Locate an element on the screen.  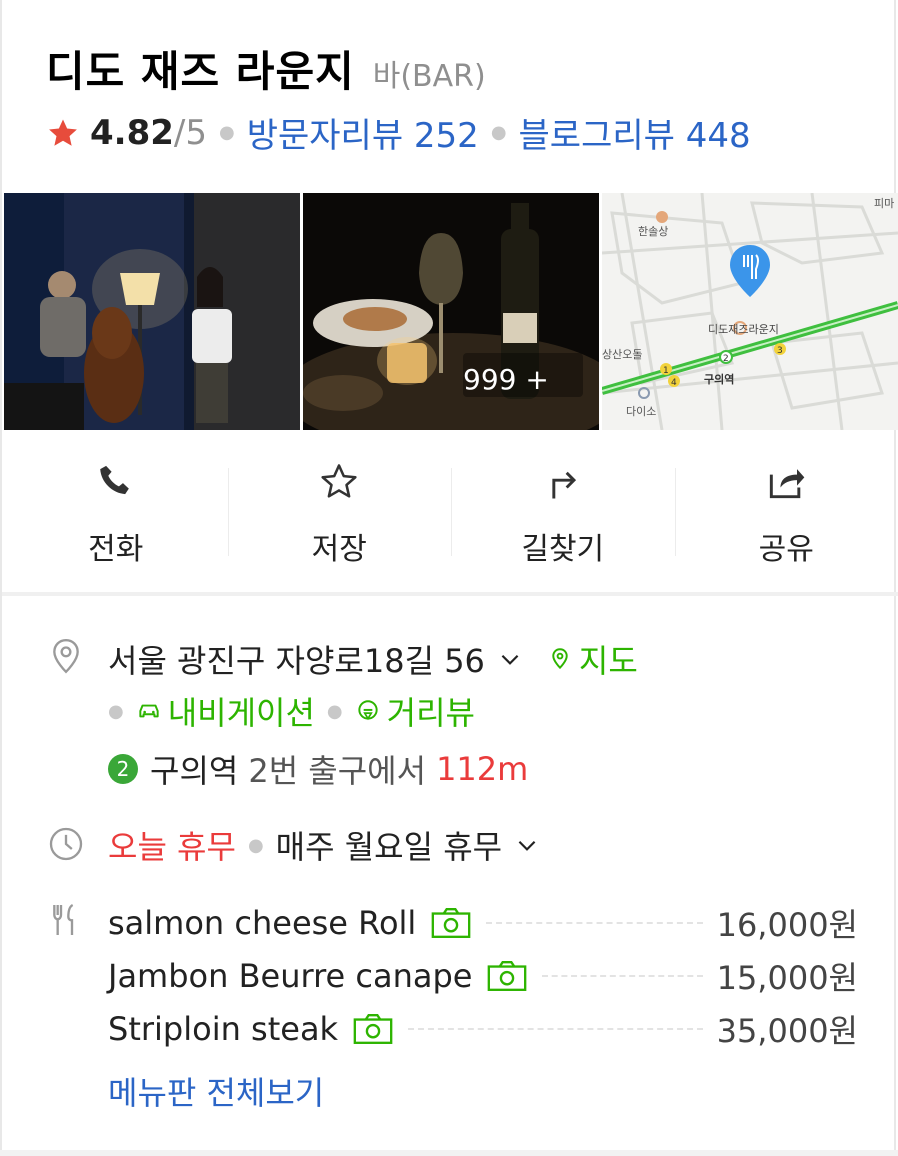
jazz-performance-image is located at coordinates (152, 311).